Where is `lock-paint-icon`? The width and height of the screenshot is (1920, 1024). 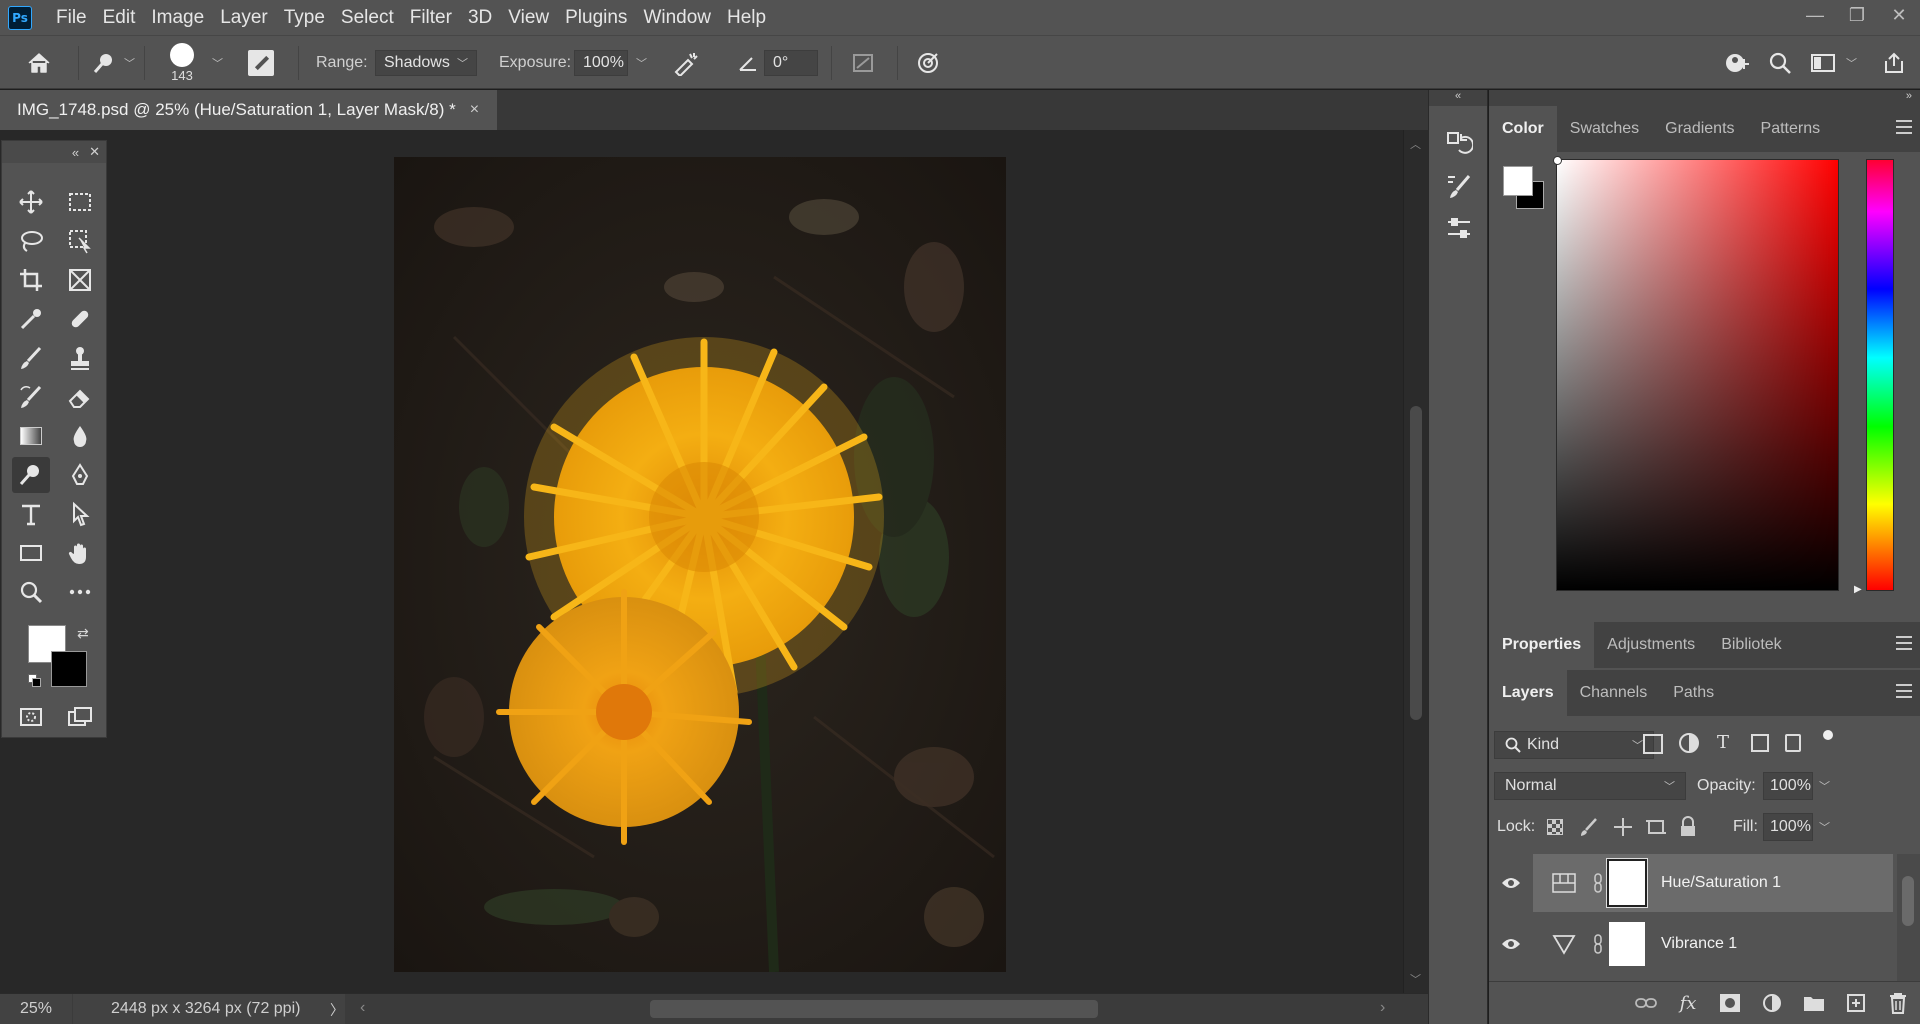
lock-paint-icon is located at coordinates (1589, 827).